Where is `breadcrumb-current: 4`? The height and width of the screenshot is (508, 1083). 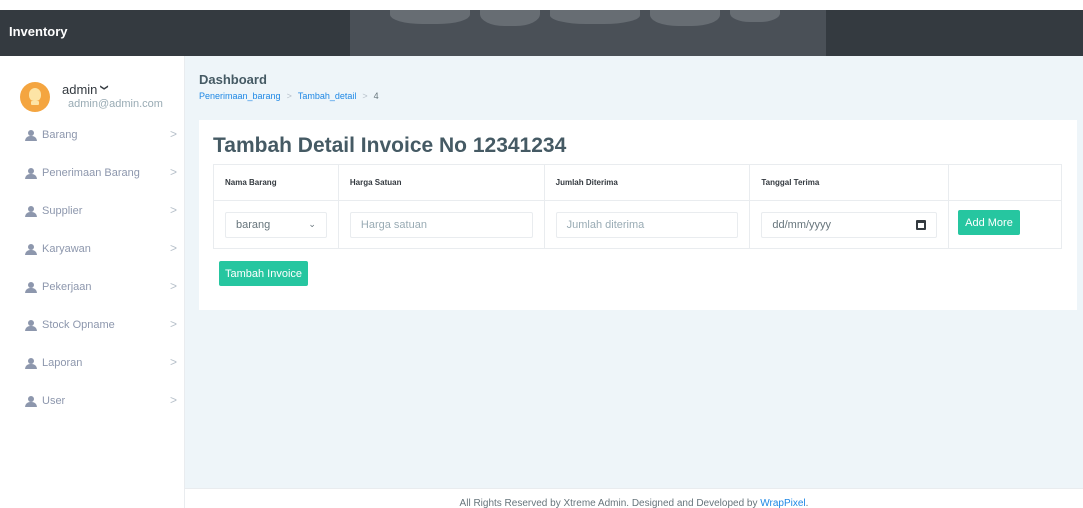 breadcrumb-current: 4 is located at coordinates (376, 96).